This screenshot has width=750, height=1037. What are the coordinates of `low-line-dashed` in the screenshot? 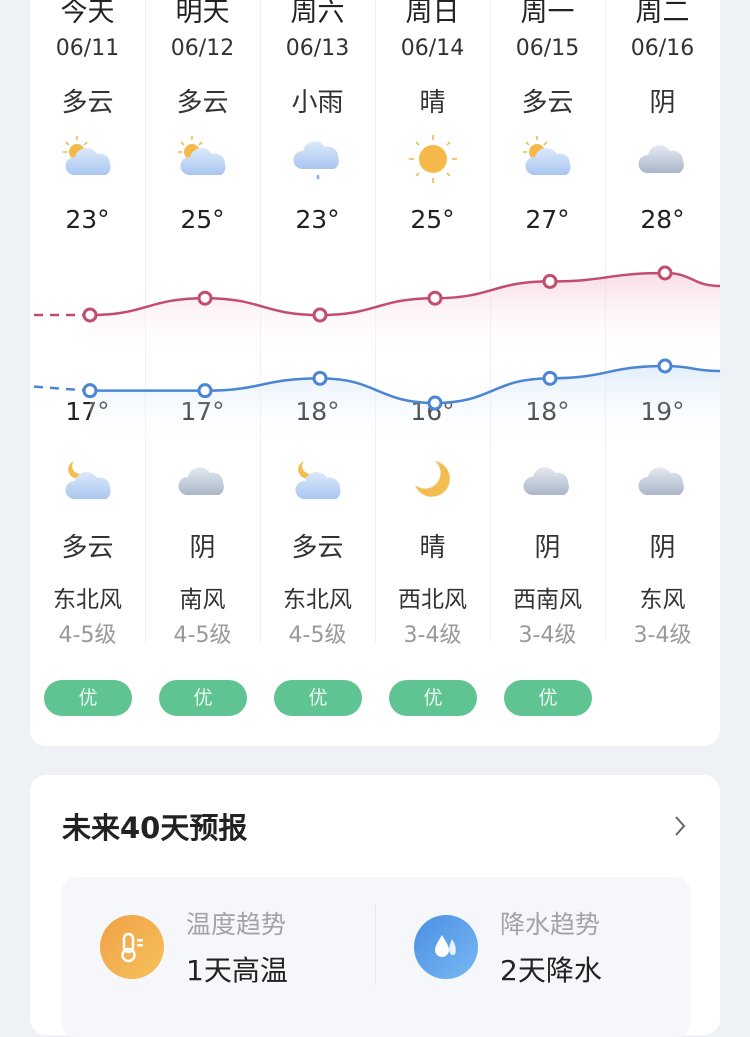 It's located at (62, 388).